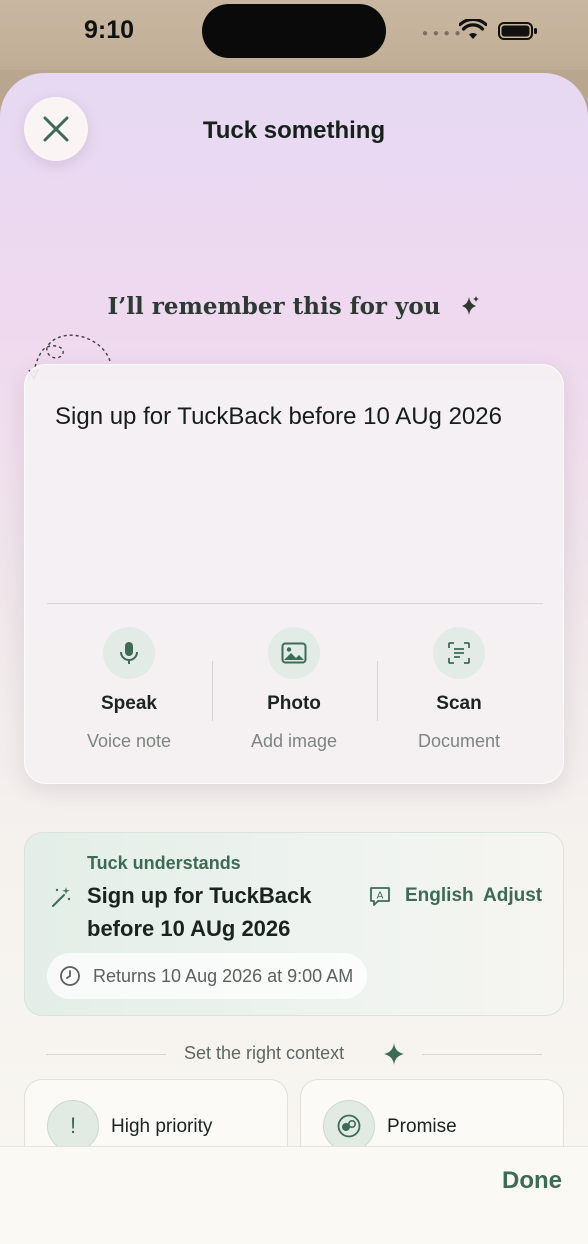 Image resolution: width=588 pixels, height=1244 pixels. What do you see at coordinates (274, 306) in the screenshot?
I see `tagline-text: I’ll remember this for you` at bounding box center [274, 306].